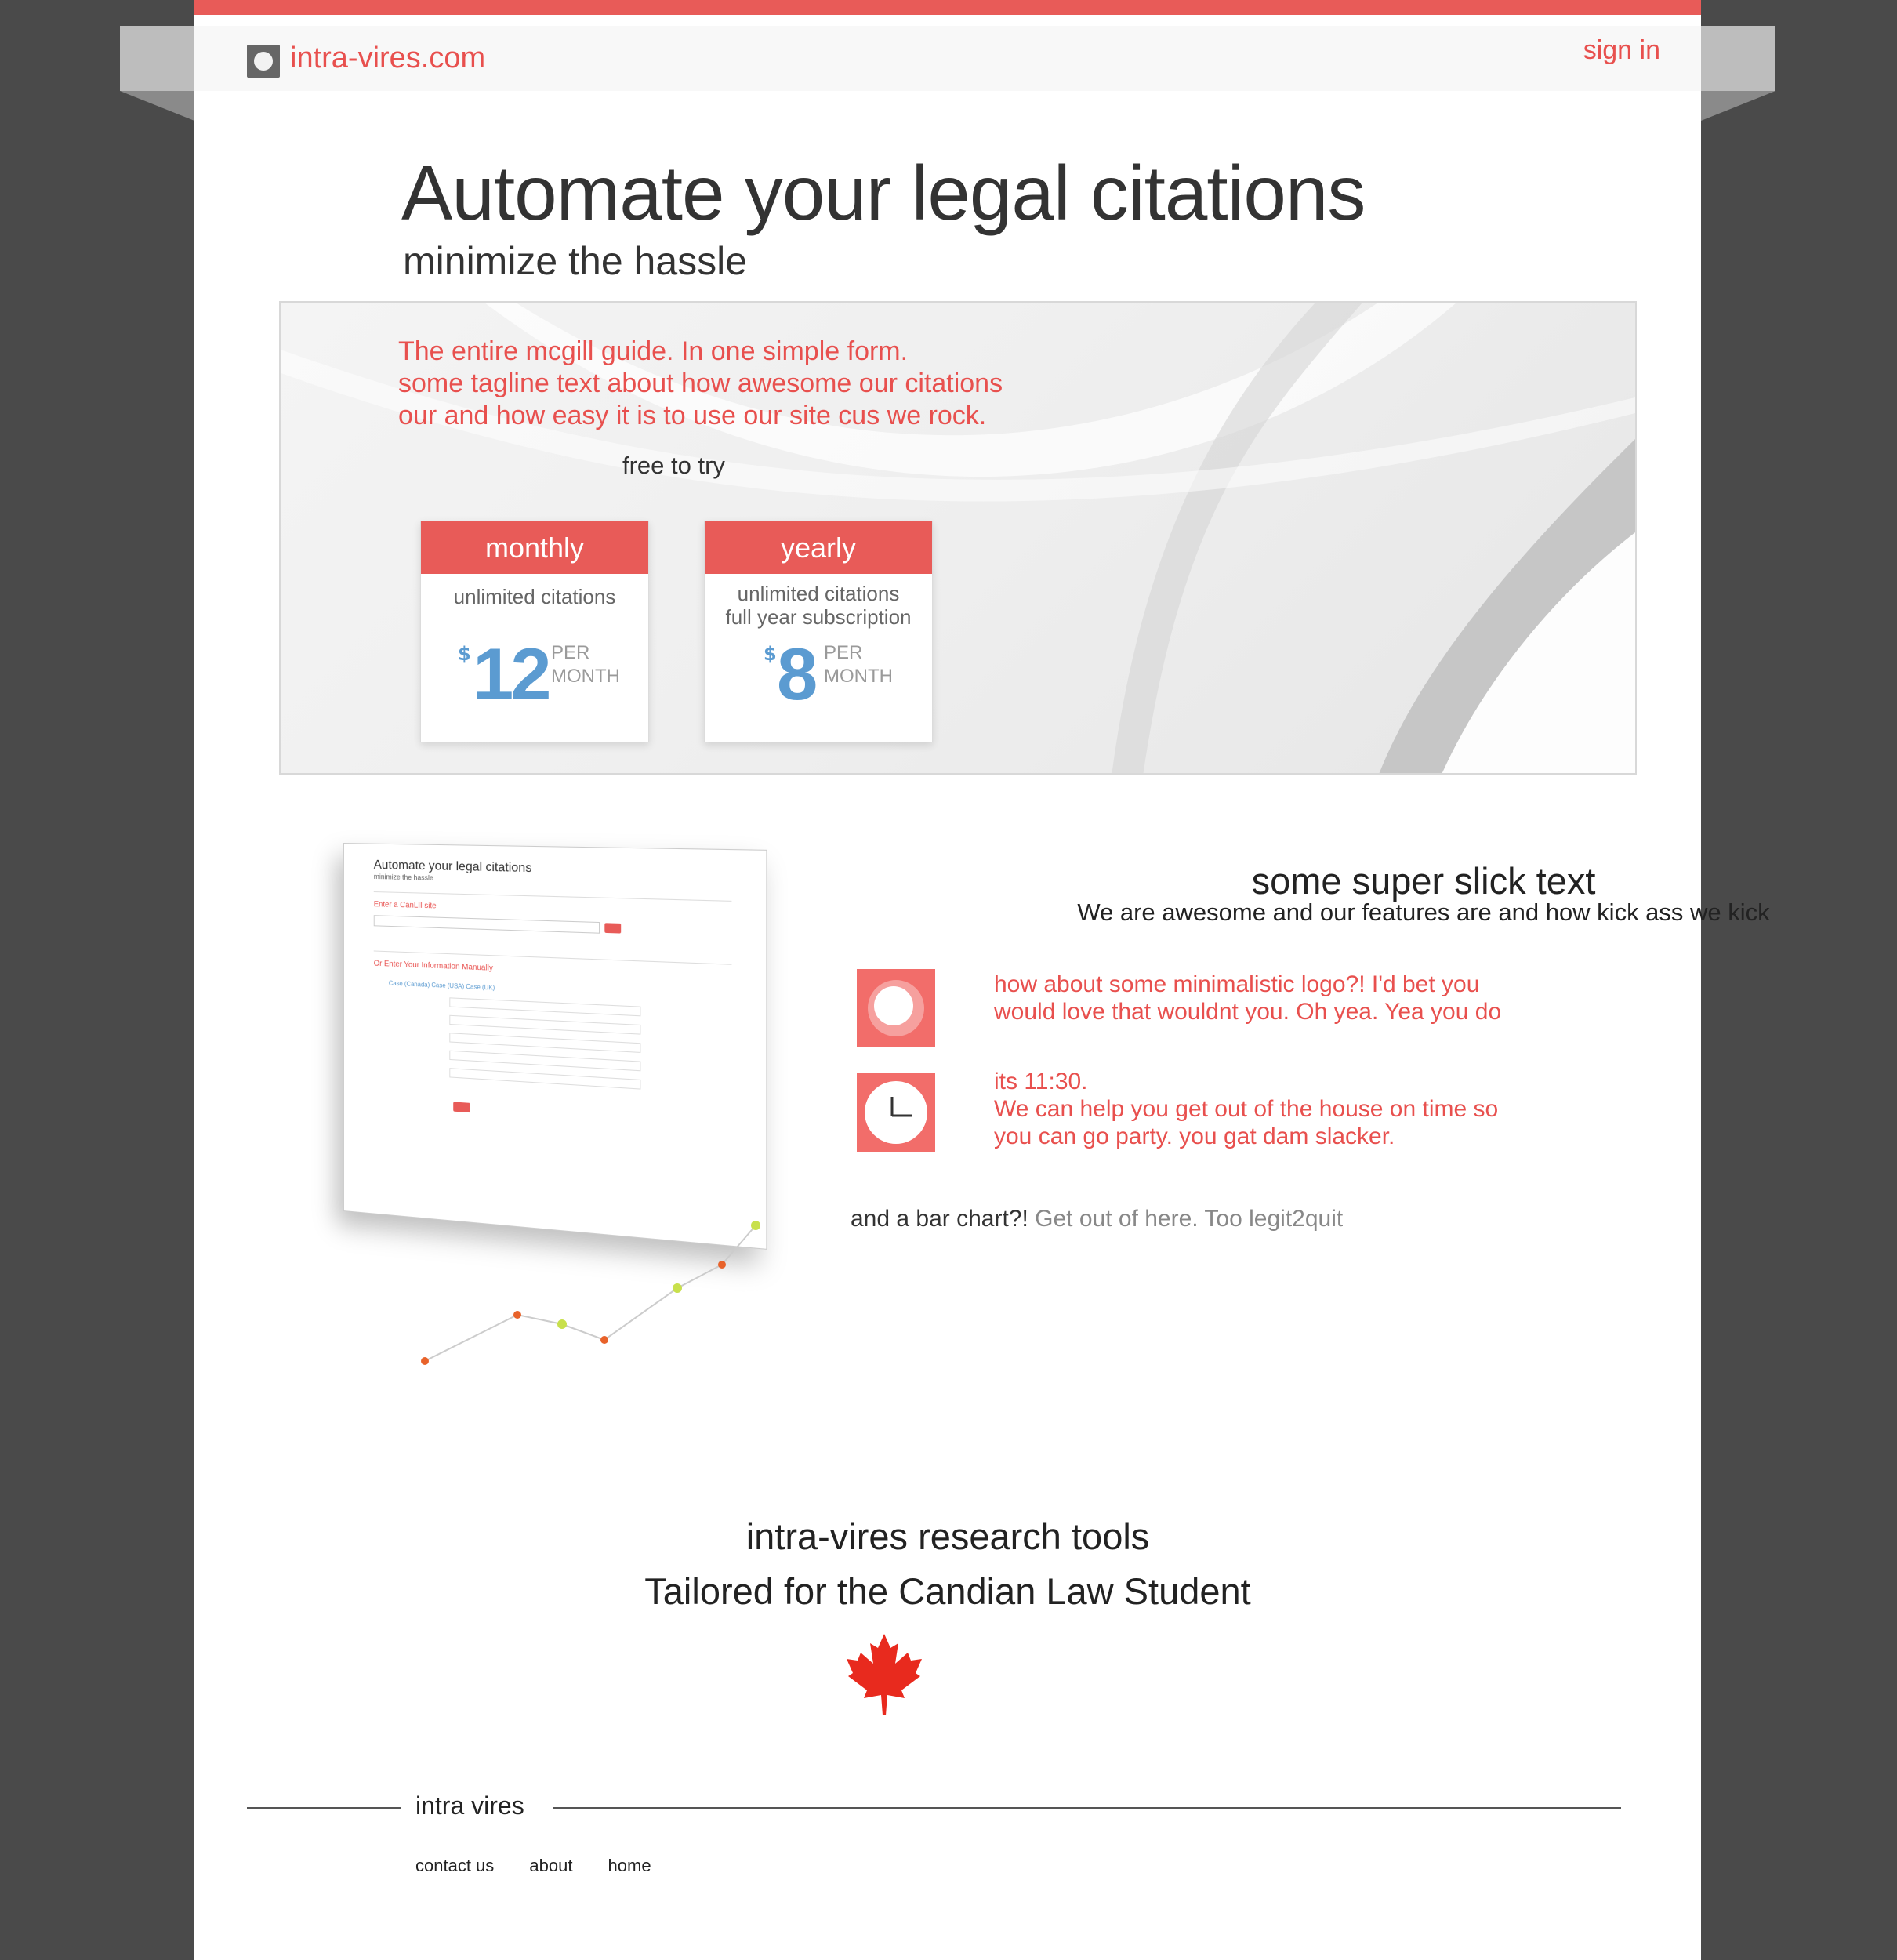  Describe the element at coordinates (939, 1219) in the screenshot. I see `bar-chart-text-dark: and a bar chart?!` at that location.